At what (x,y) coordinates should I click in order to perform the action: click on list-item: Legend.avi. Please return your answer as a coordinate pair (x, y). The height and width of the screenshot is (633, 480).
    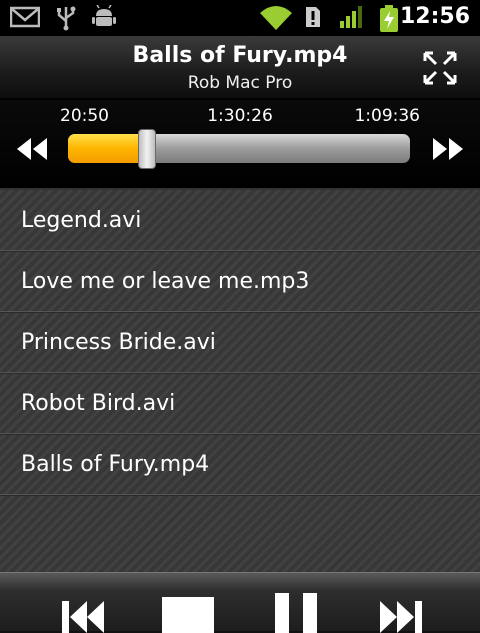
    Looking at the image, I should click on (240, 220).